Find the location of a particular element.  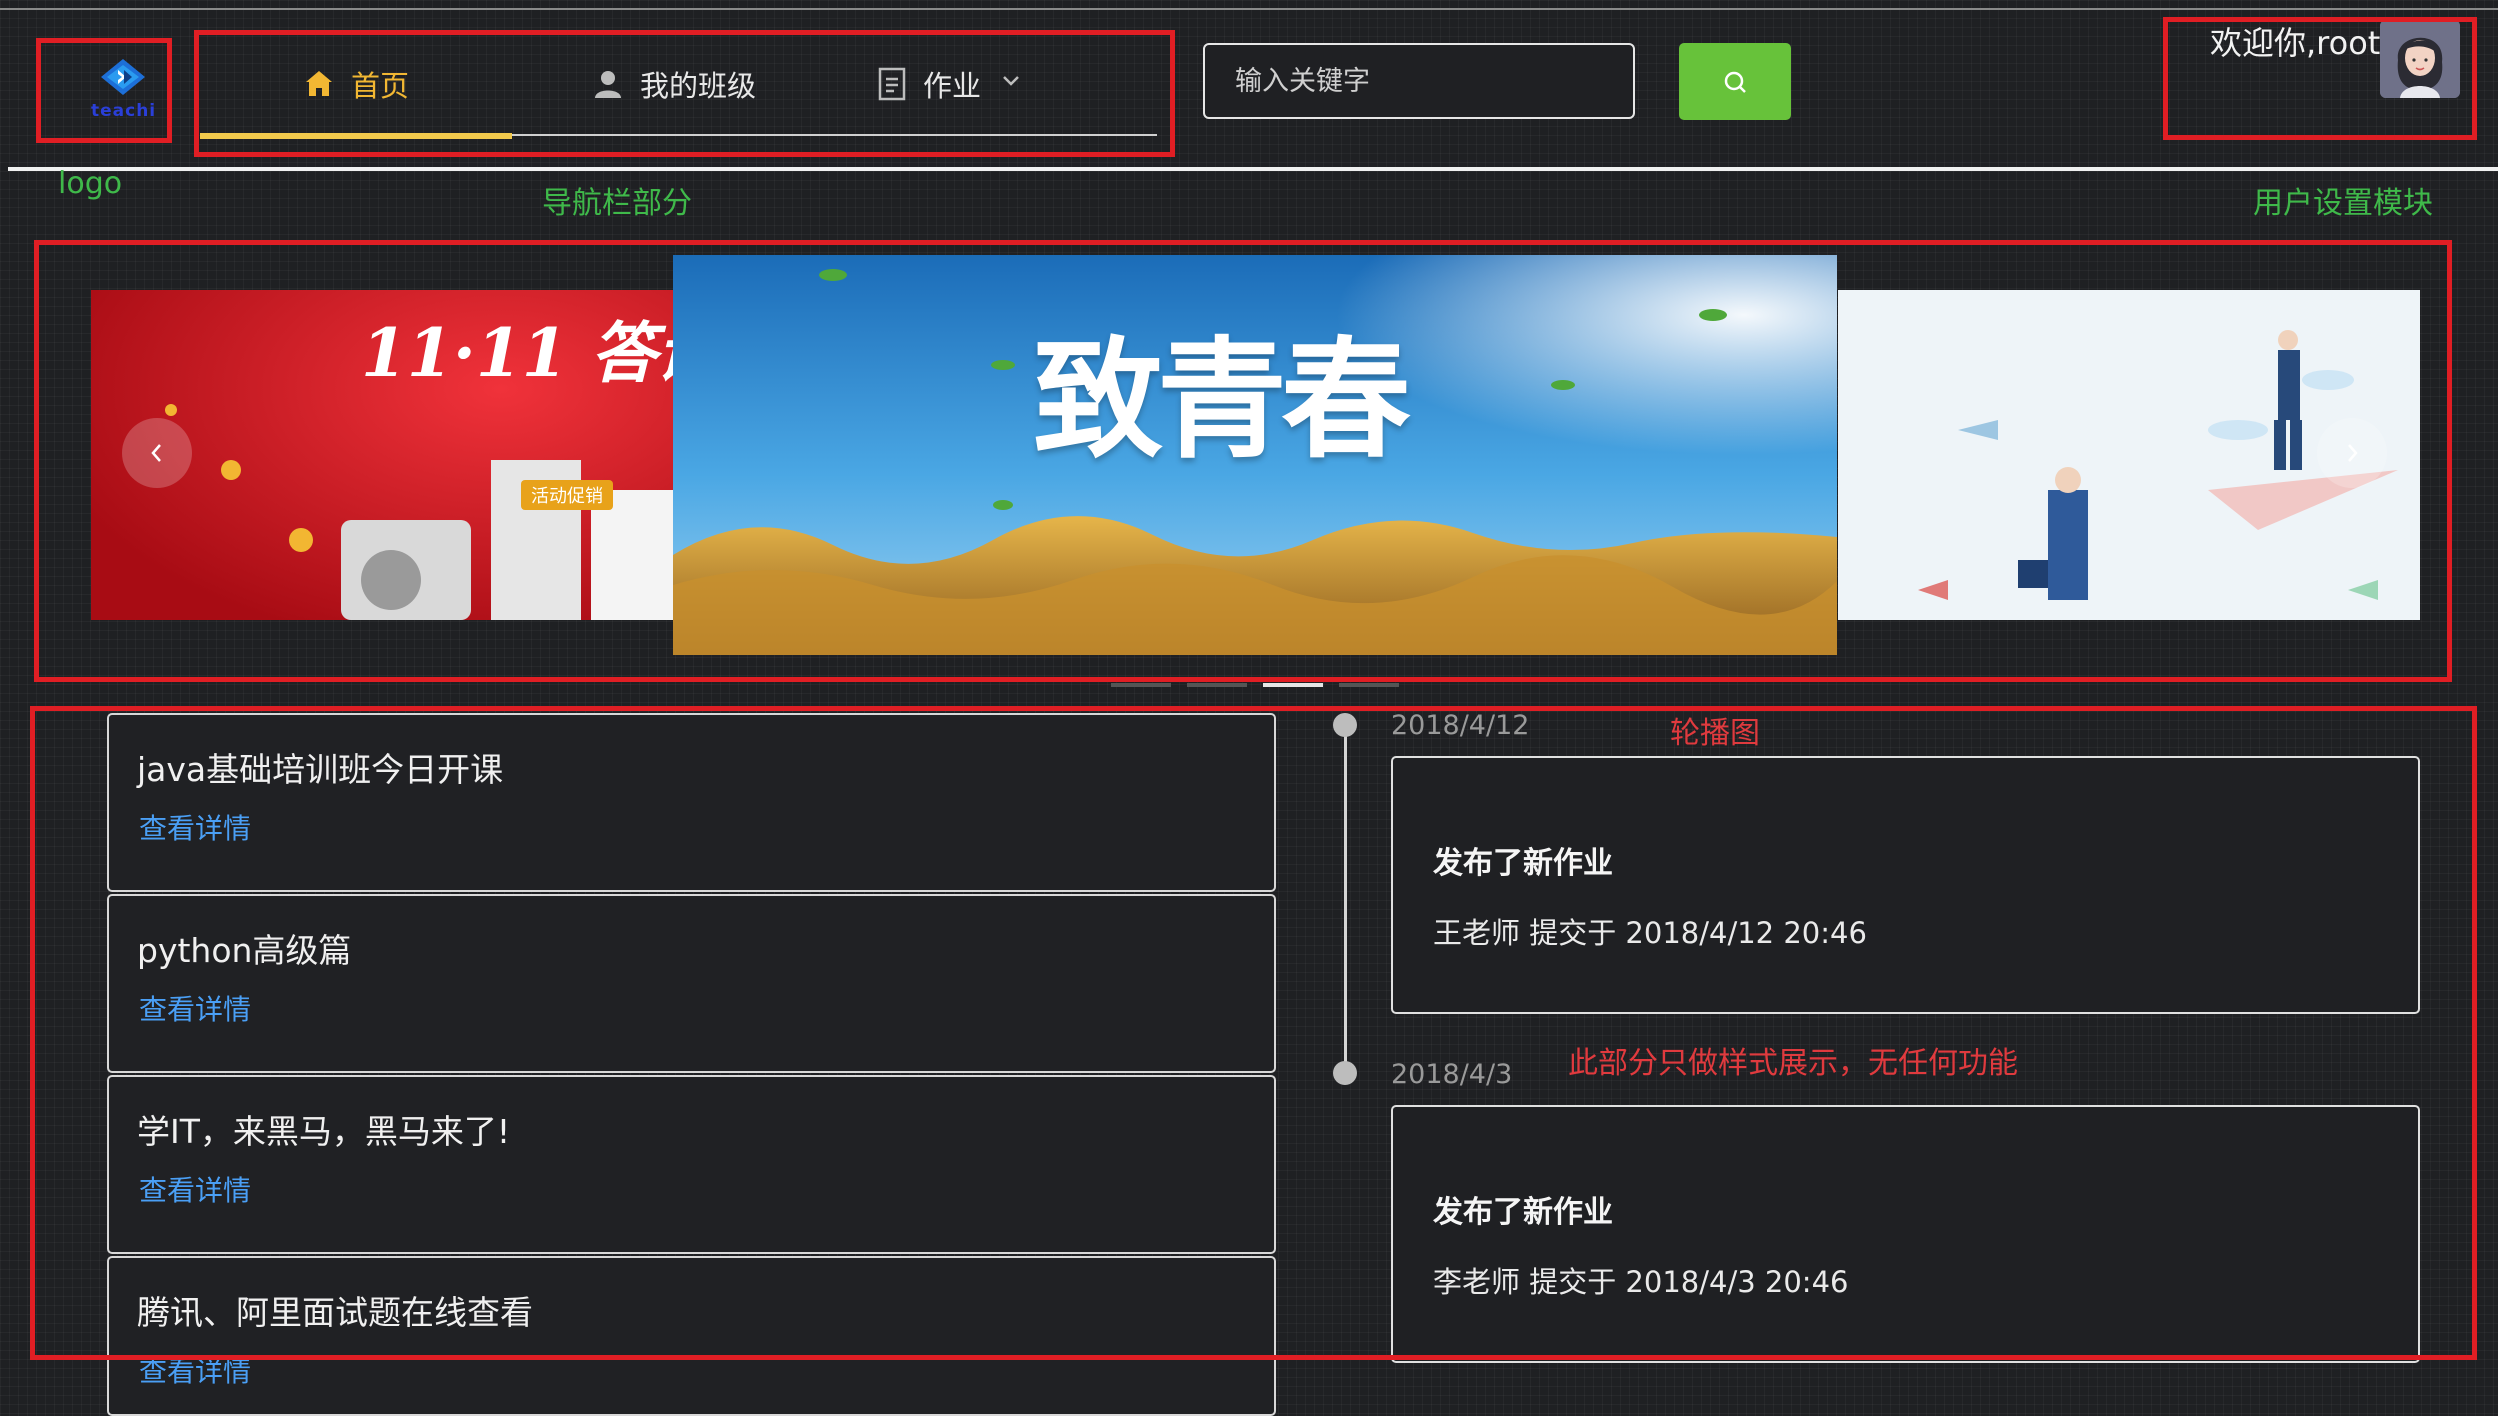

annotation-nav: 导航栏部分 is located at coordinates (617, 203).